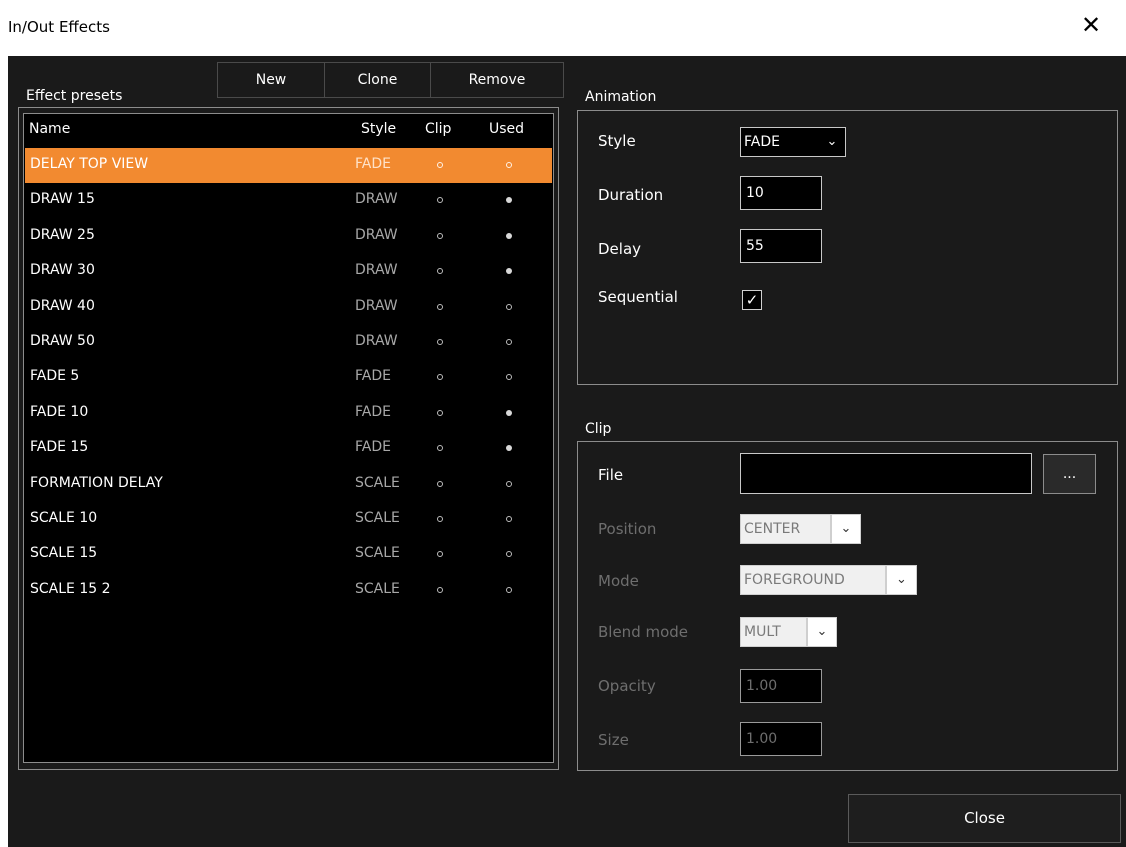 This screenshot has height=847, width=1126. Describe the element at coordinates (506, 129) in the screenshot. I see `column-header-used: Used` at that location.